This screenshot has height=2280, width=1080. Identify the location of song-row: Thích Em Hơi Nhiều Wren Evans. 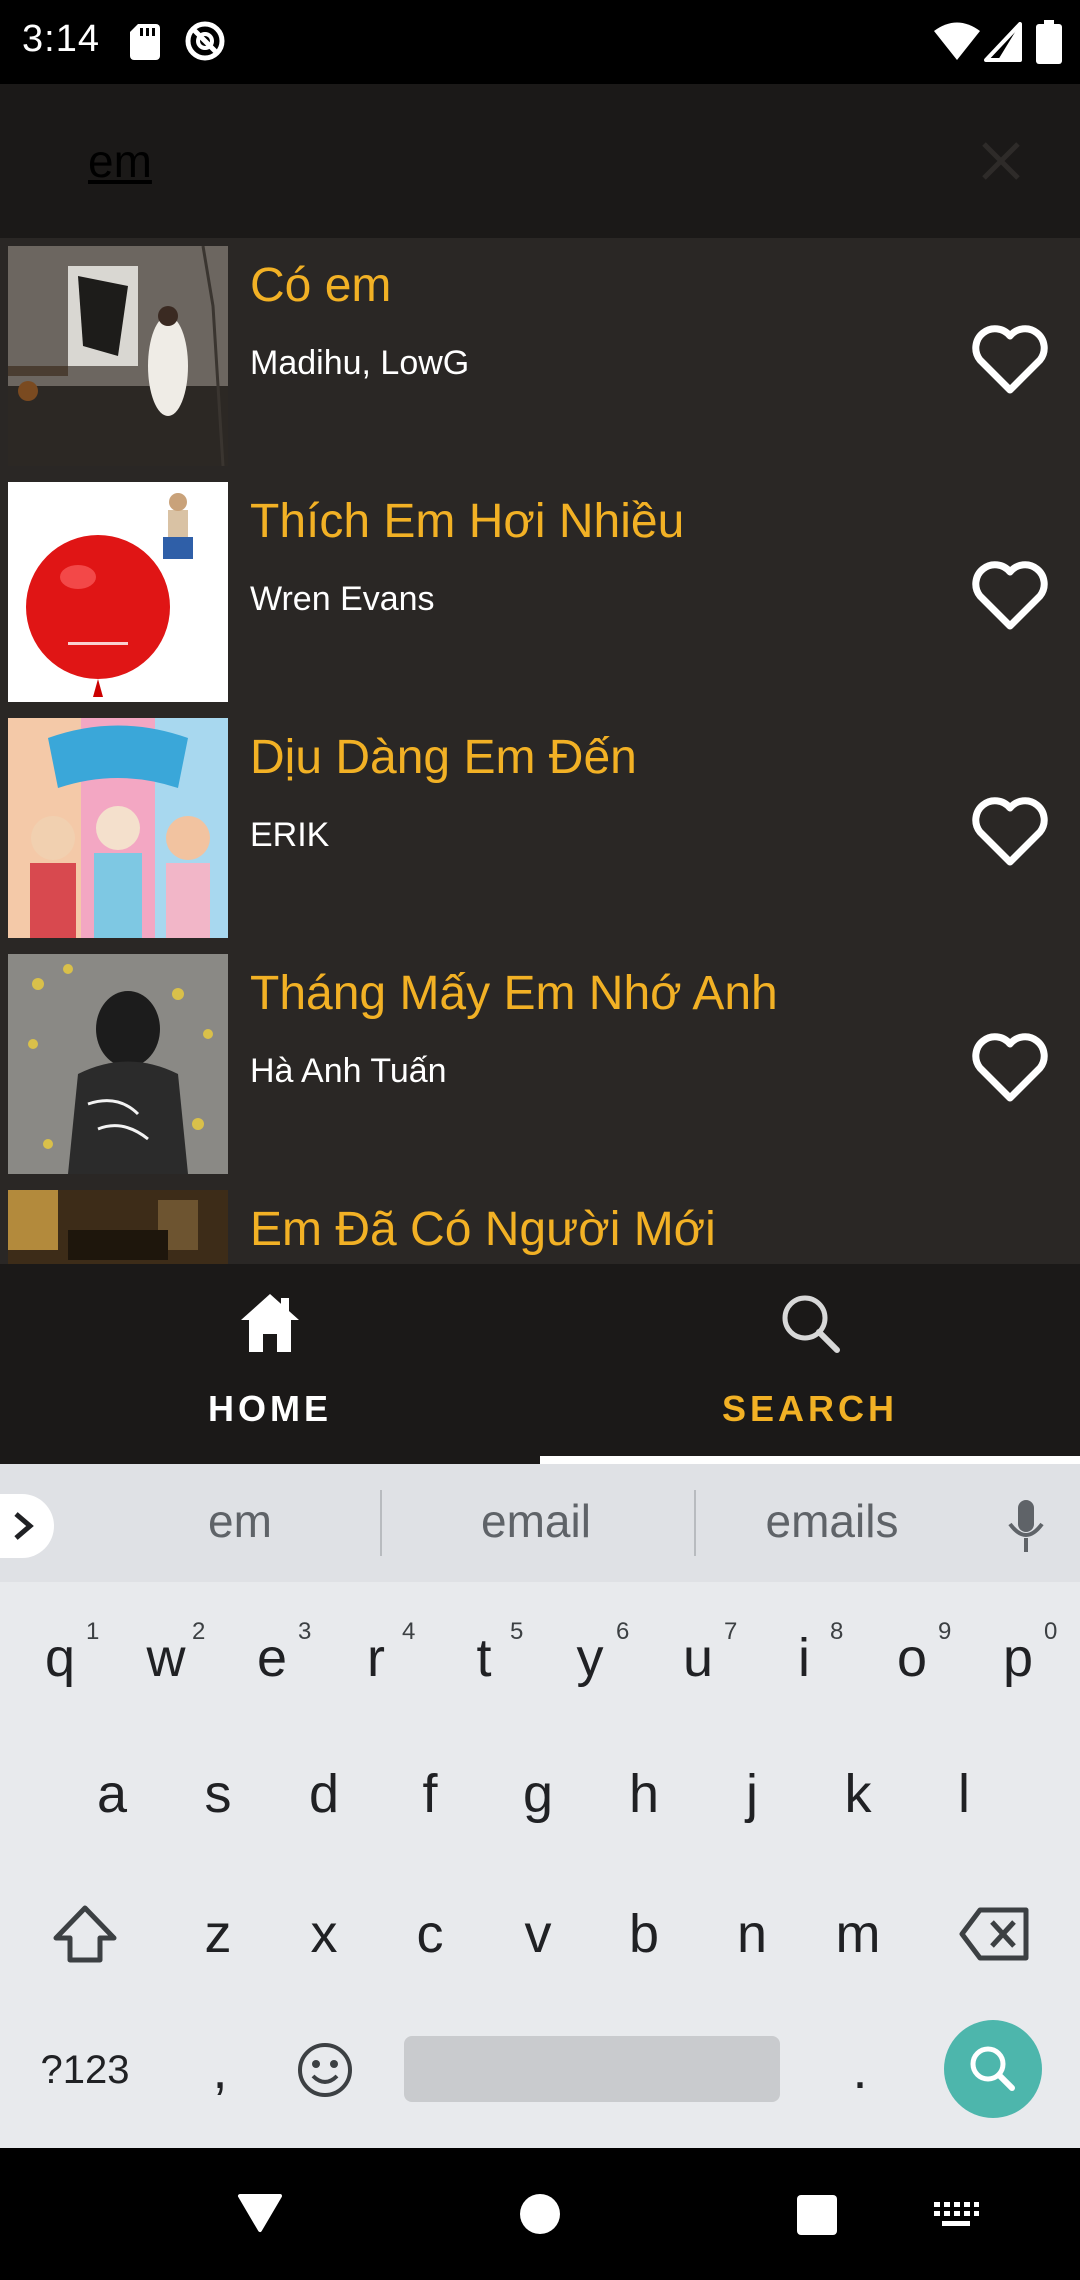
(540, 592).